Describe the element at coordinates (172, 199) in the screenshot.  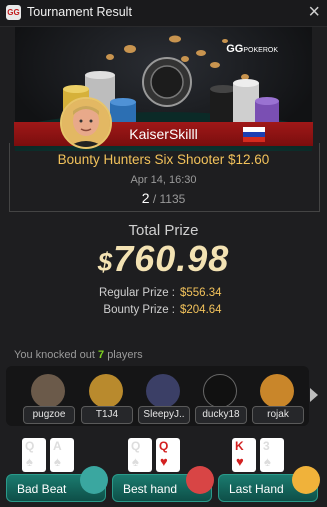
I see `field-size: 1135` at that location.